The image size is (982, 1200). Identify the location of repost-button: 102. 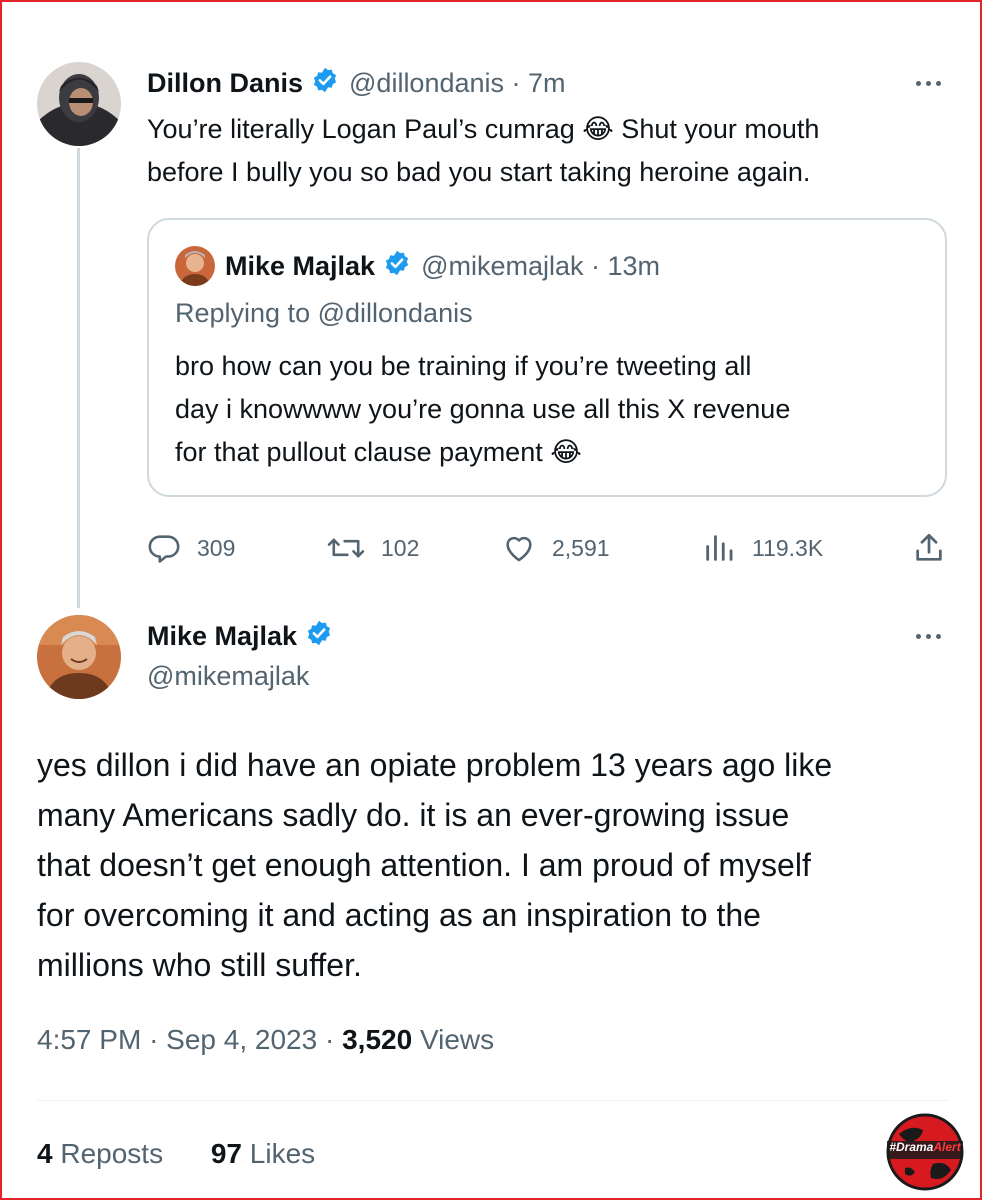
(373, 548).